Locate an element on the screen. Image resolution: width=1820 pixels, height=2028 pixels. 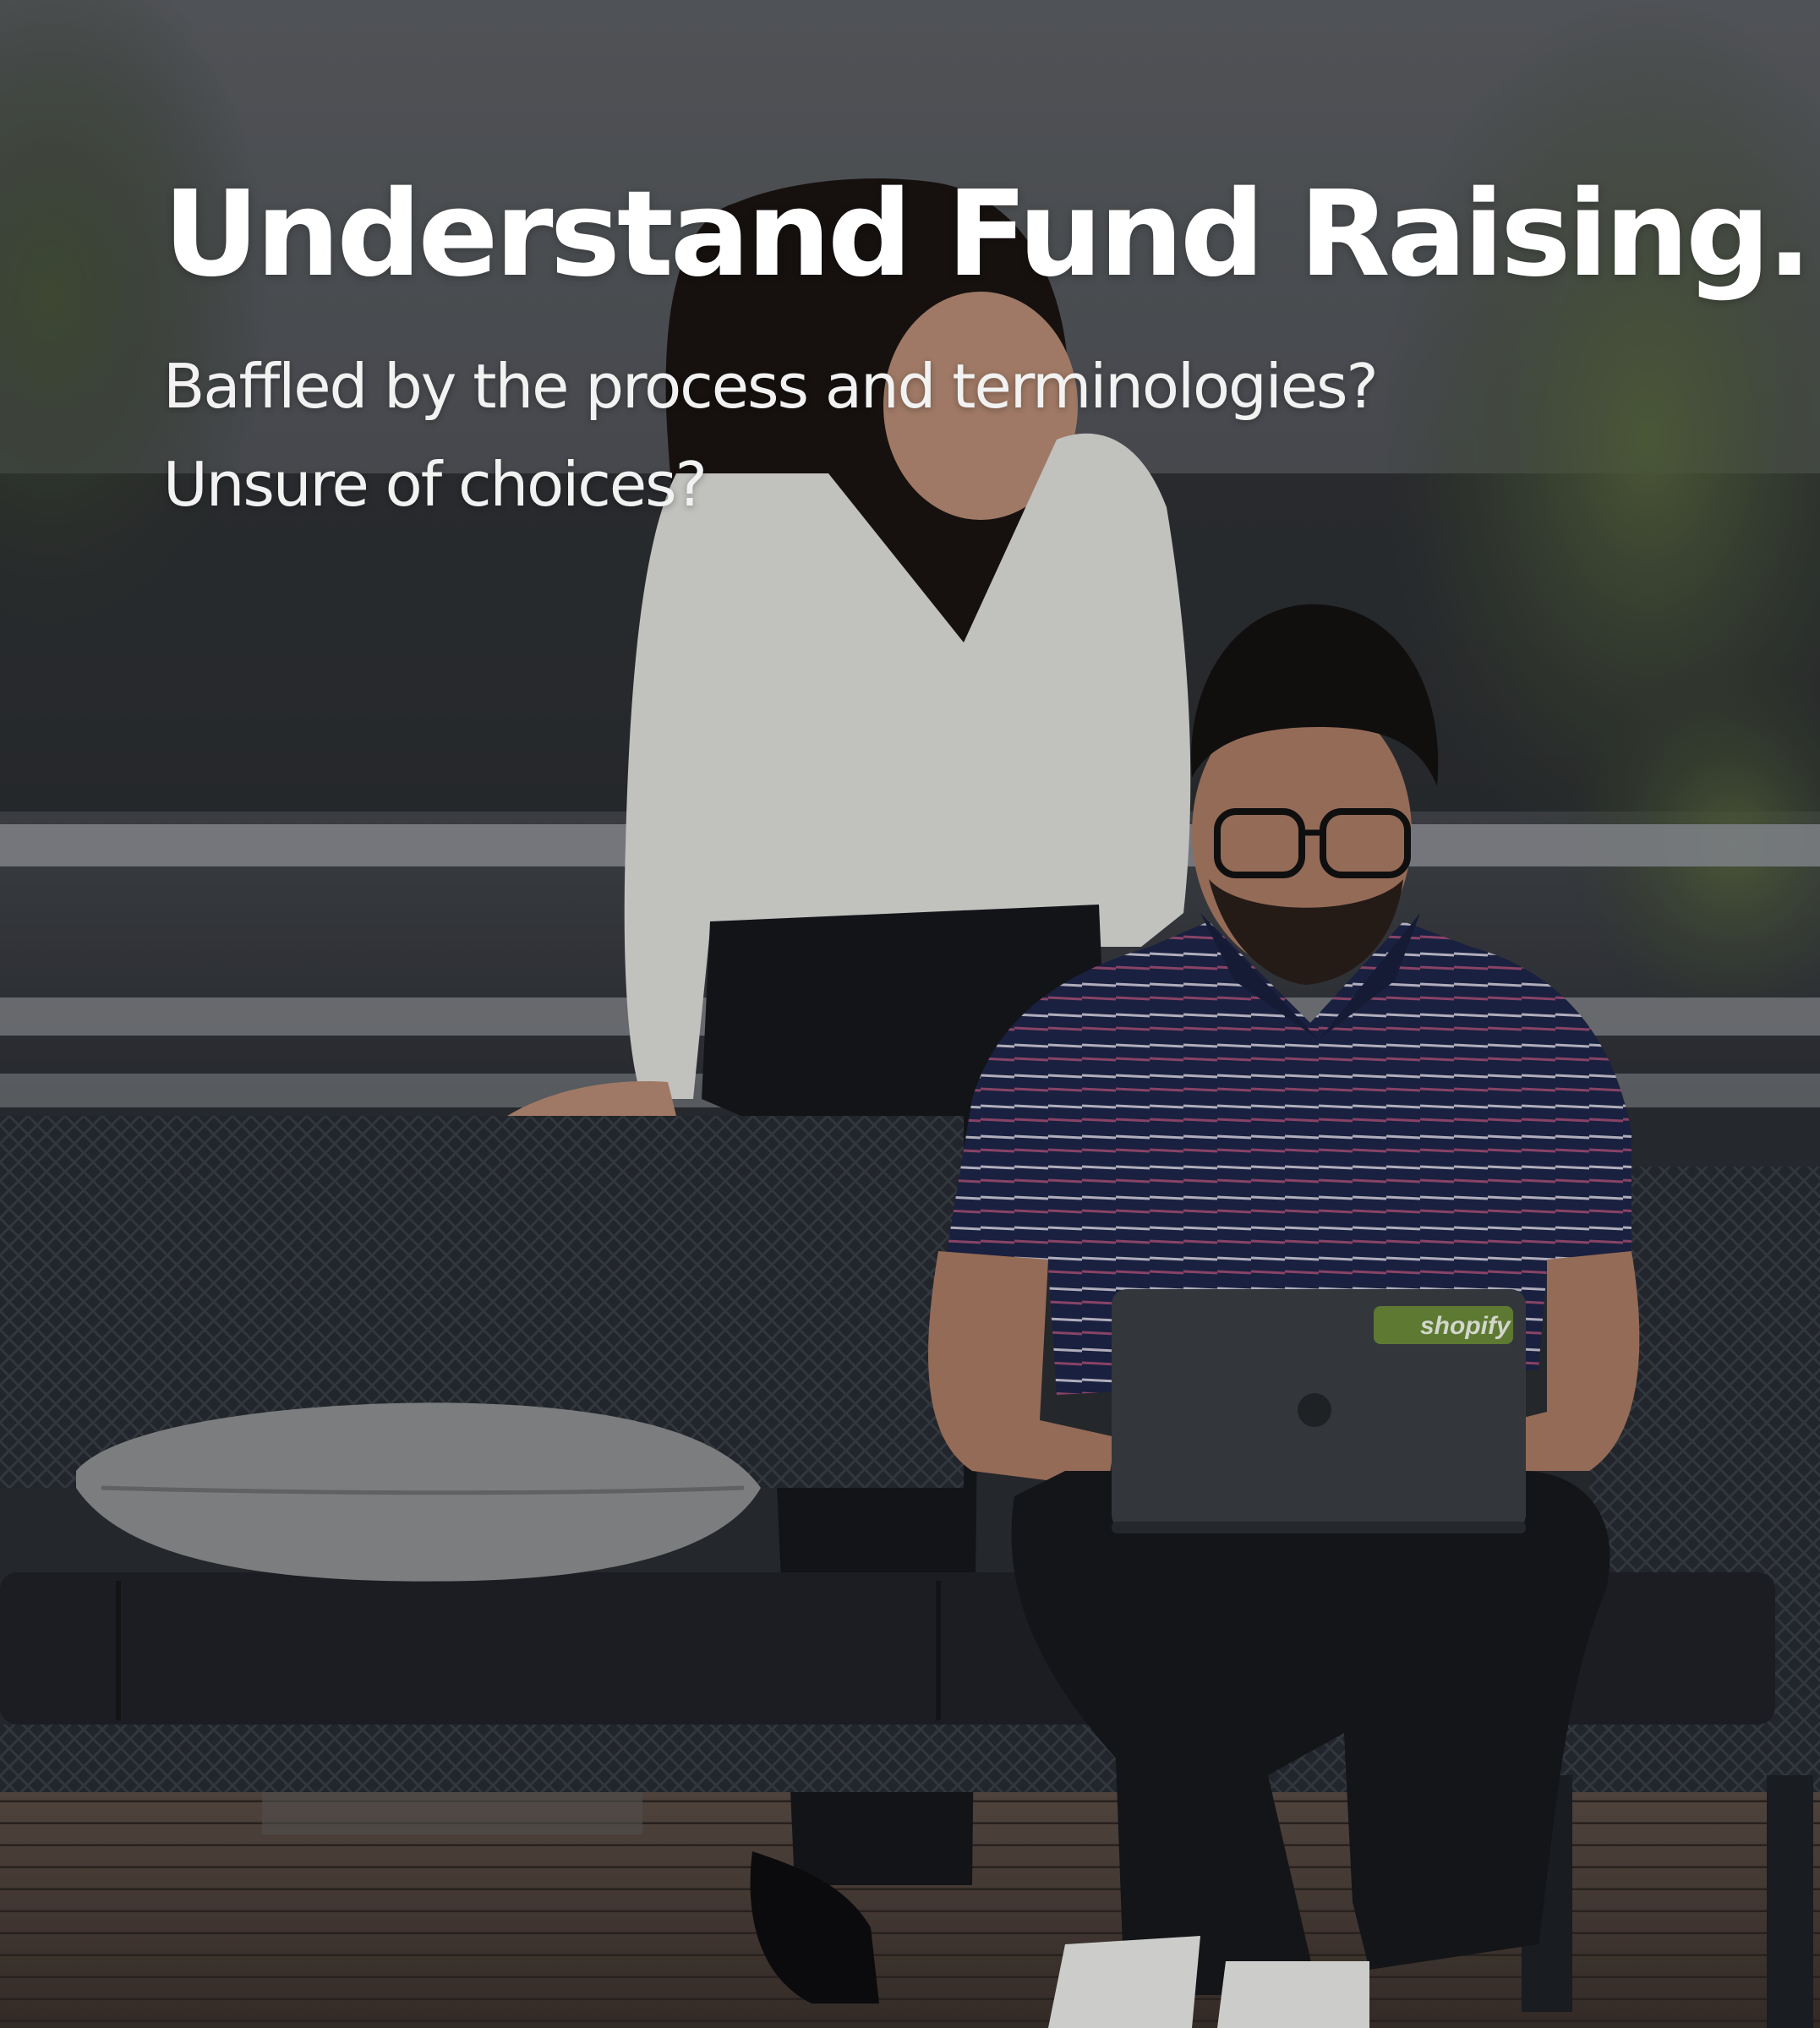
hero-subtitle-line-2: Unsure of choices? is located at coordinates (435, 484).